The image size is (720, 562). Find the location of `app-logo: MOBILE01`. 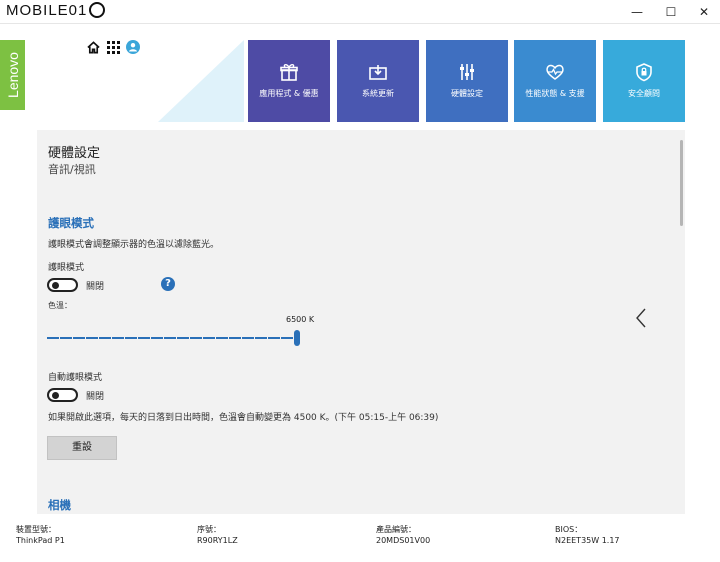

app-logo: MOBILE01 is located at coordinates (56, 10).